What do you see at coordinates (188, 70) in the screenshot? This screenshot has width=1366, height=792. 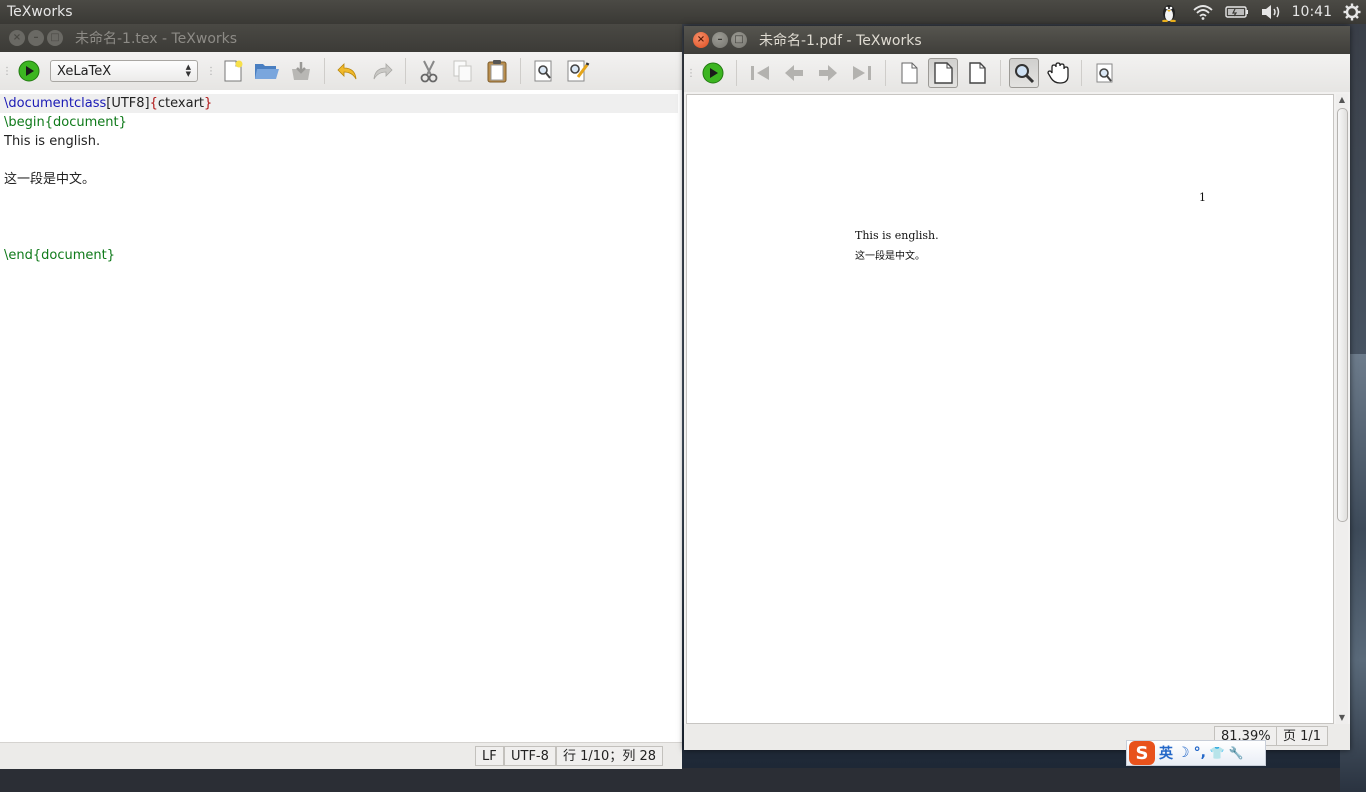 I see `select-arrows-icon: ▲ ▼` at bounding box center [188, 70].